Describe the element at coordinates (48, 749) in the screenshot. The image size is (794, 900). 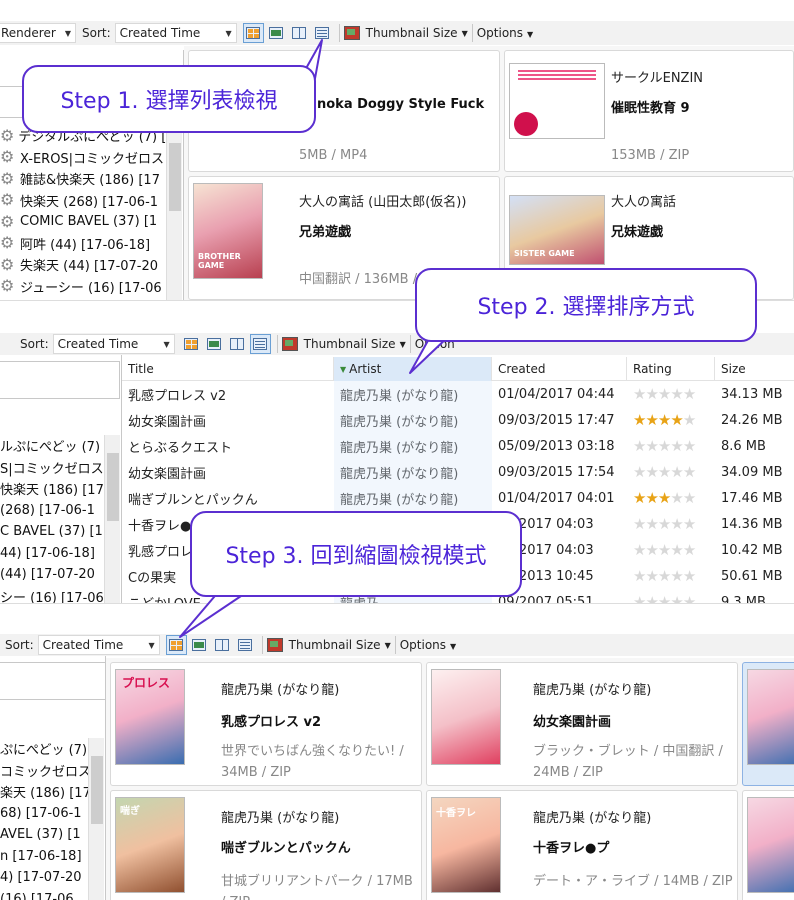
I see `tree-item: ぷにぺどッ (7) [` at that location.